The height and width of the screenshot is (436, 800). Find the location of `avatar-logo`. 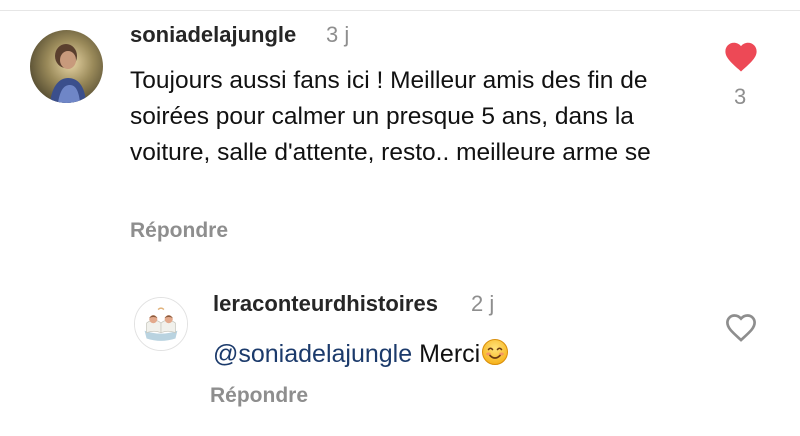

avatar-logo is located at coordinates (161, 324).